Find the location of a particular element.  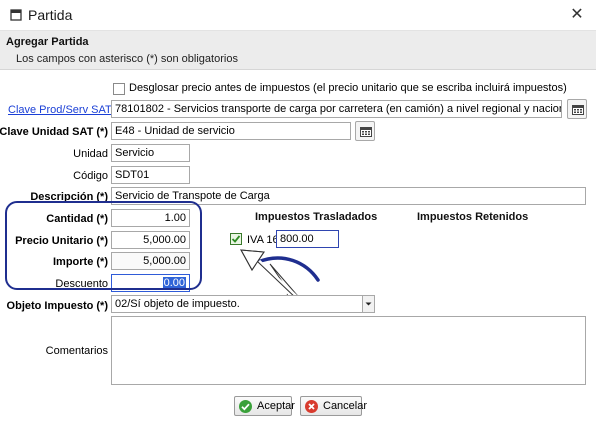

impuestos-trasladados-header: Impuestos Trasladados is located at coordinates (316, 217).